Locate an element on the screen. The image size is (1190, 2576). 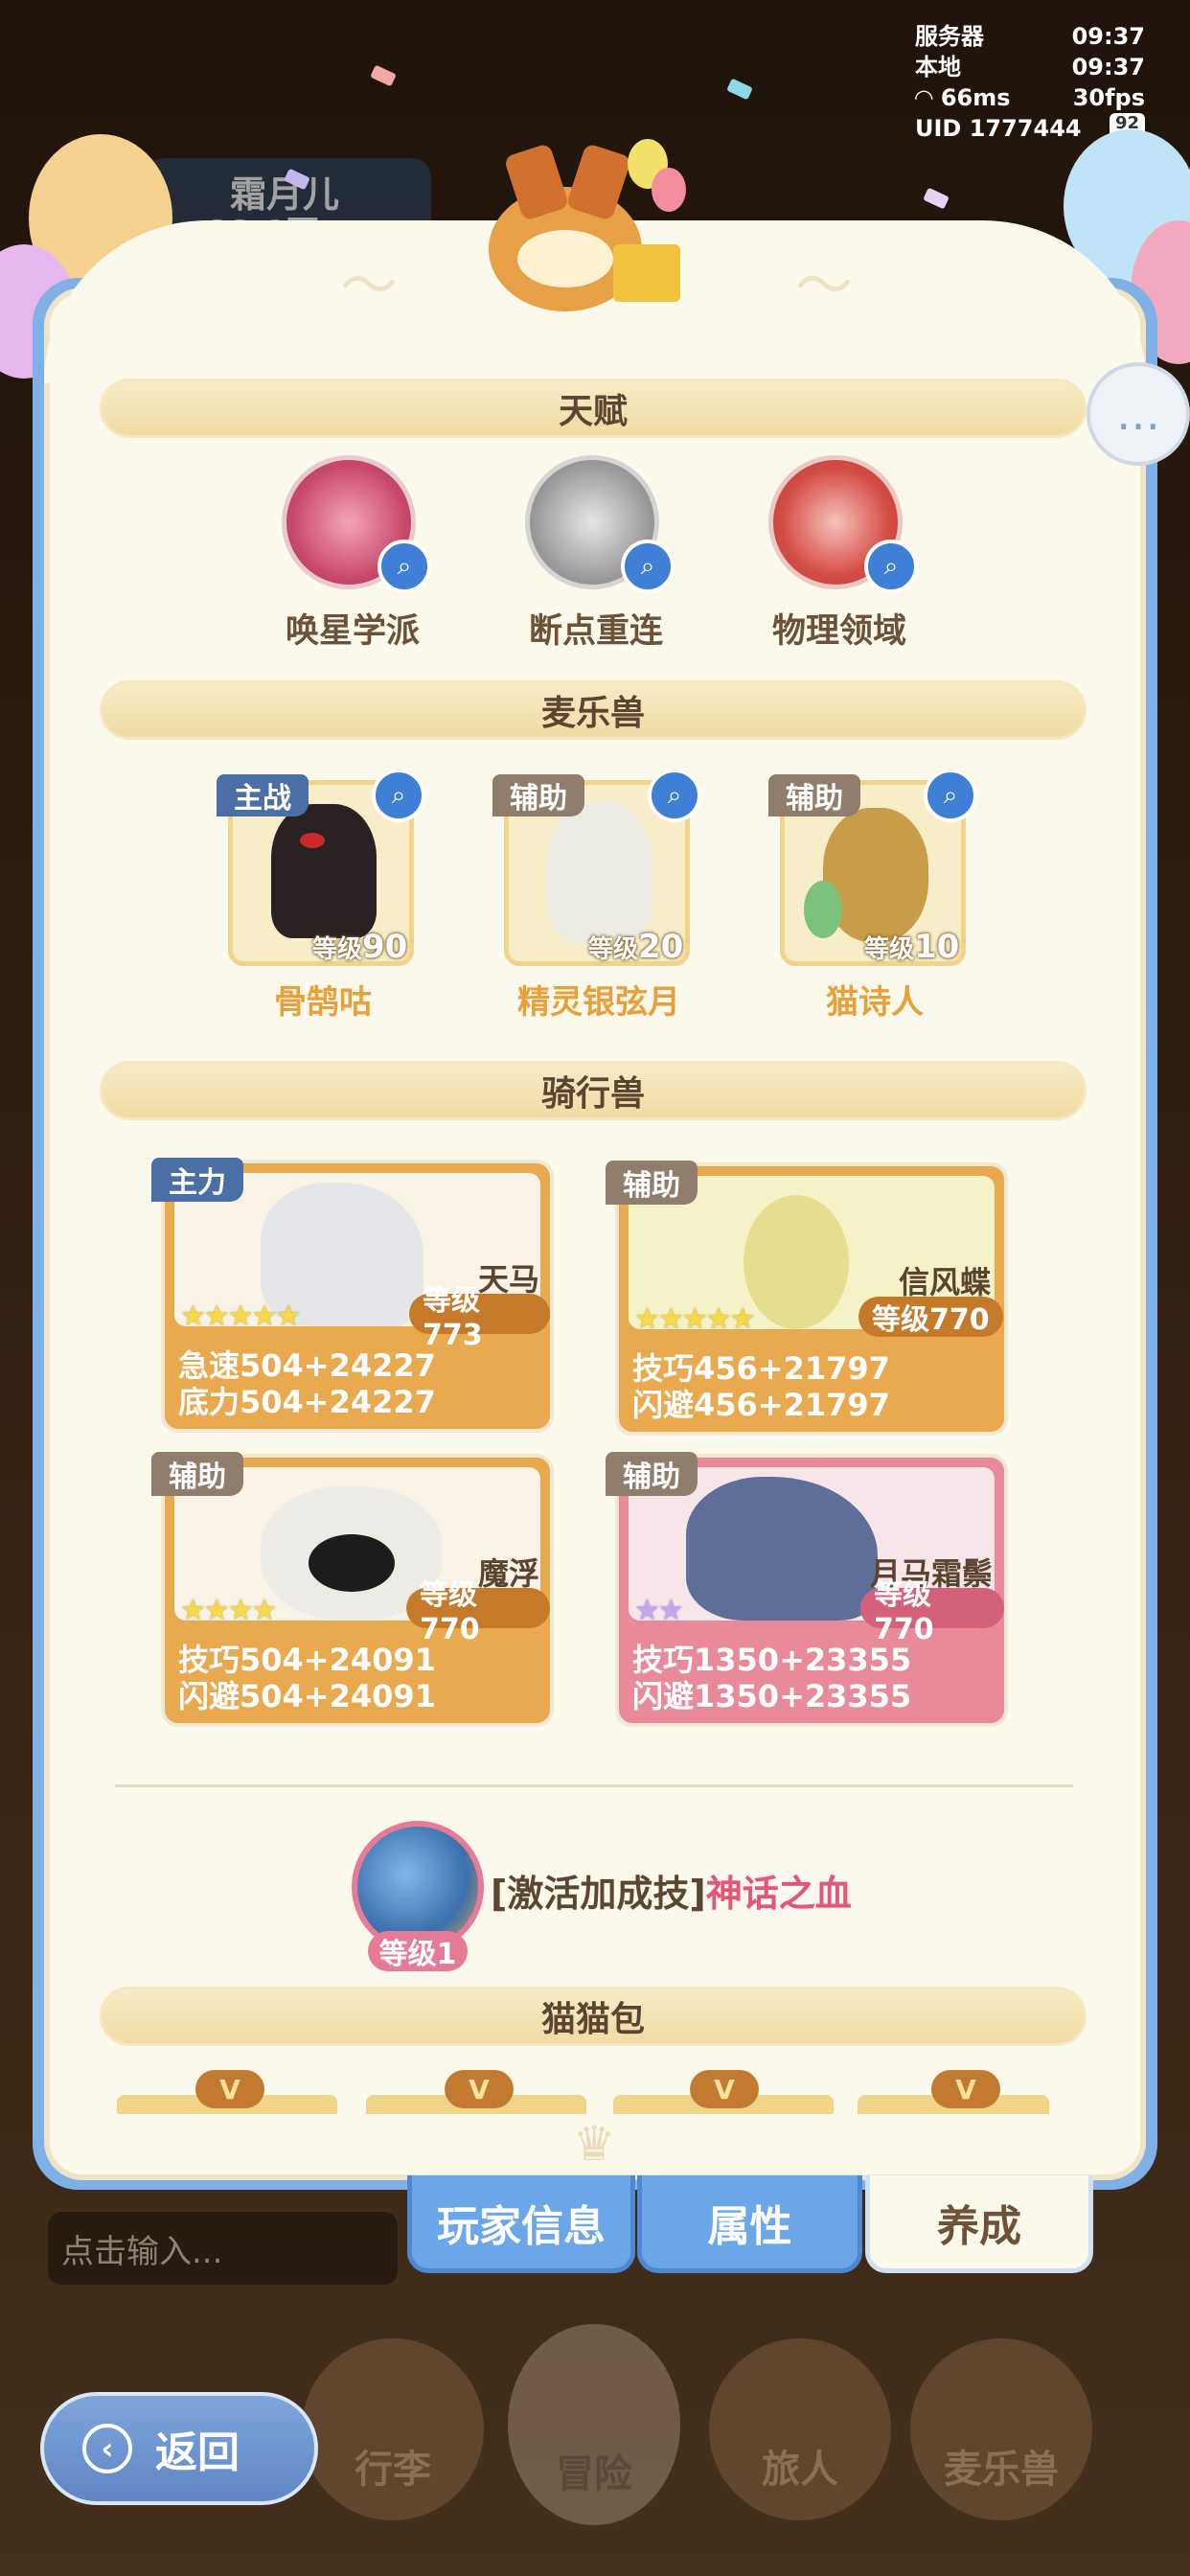
wifi-icon: ◠ is located at coordinates (924, 97).